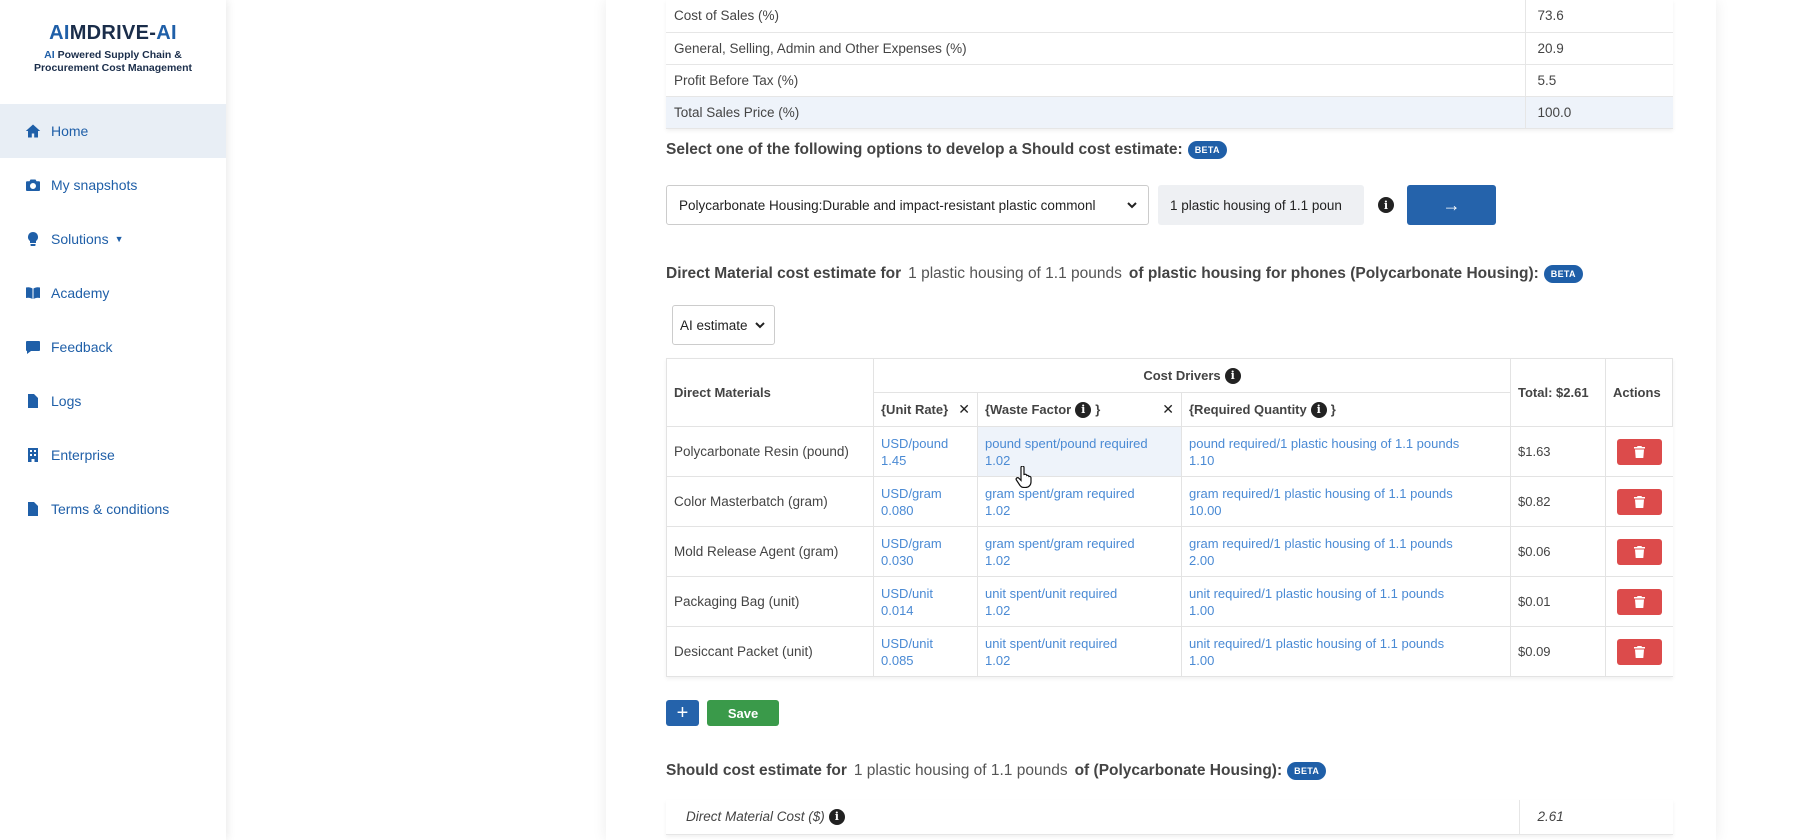 The width and height of the screenshot is (1800, 840). What do you see at coordinates (1598, 16) in the screenshot?
I see `row-value: 73.6` at bounding box center [1598, 16].